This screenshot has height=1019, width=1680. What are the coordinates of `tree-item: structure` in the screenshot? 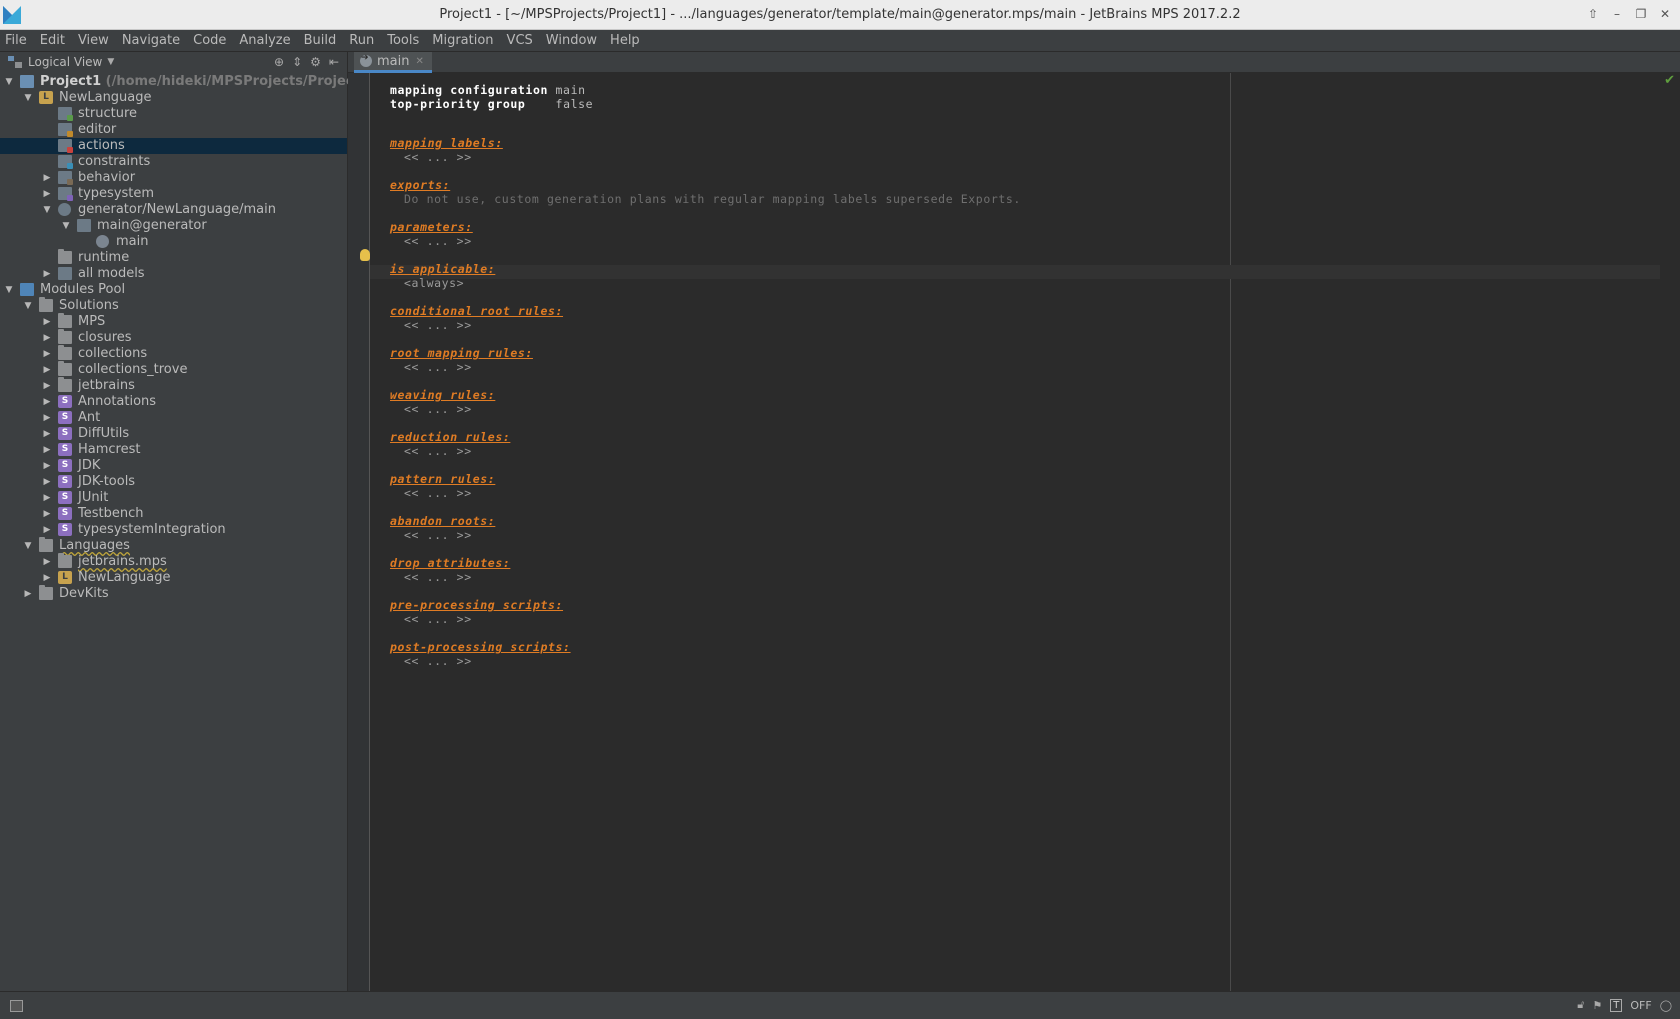 It's located at (173, 114).